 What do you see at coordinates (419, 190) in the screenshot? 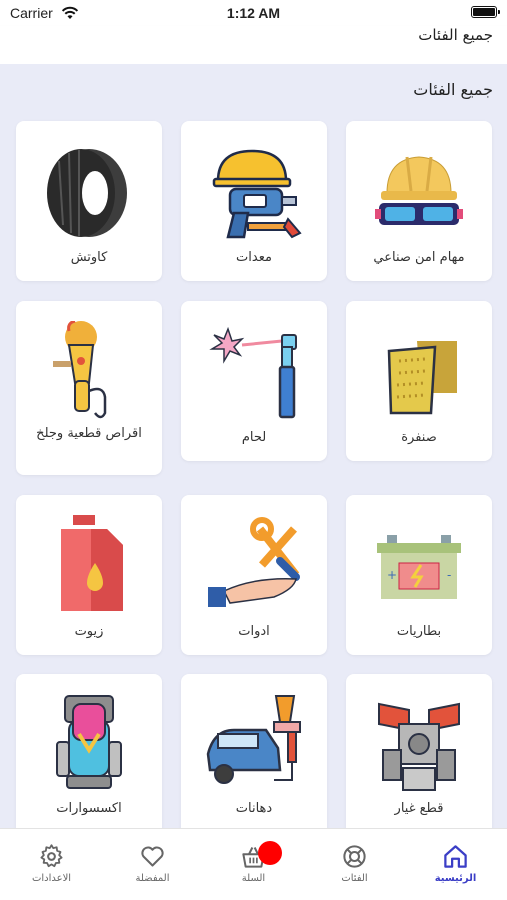
I see `hard-hat-goggles-icon` at bounding box center [419, 190].